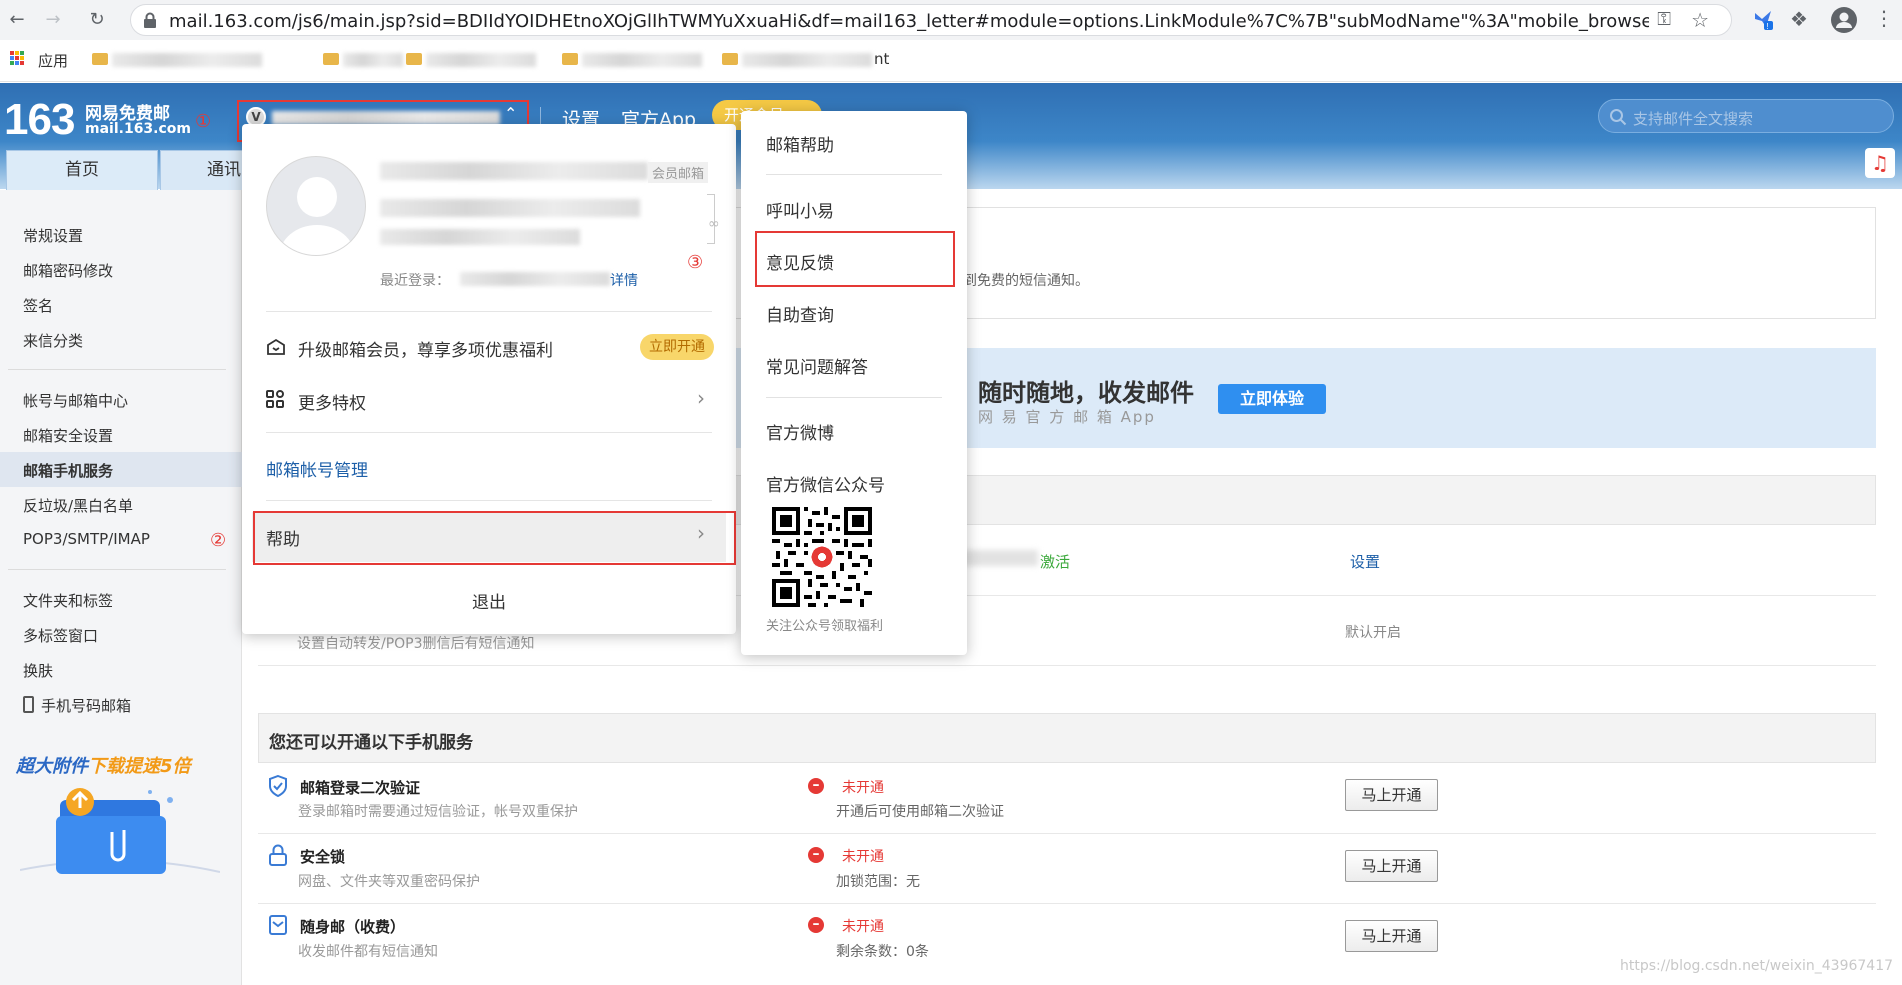  Describe the element at coordinates (103, 765) in the screenshot. I see `promo-title: 超大附件下载提速5倍` at that location.